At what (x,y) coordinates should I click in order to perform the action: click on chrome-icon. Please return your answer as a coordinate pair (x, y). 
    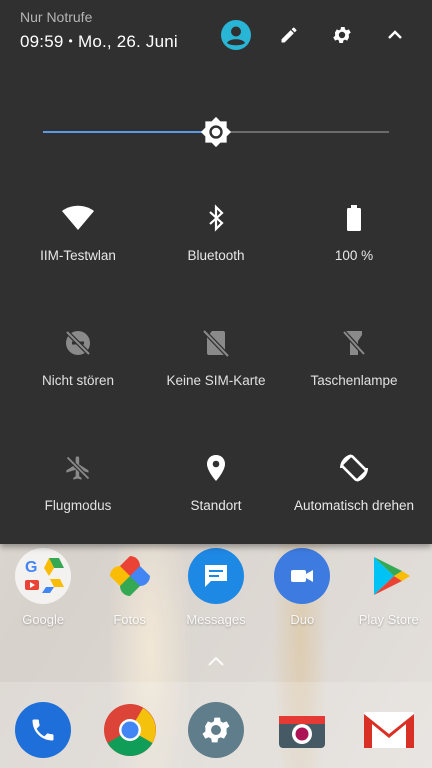
    Looking at the image, I should click on (130, 730).